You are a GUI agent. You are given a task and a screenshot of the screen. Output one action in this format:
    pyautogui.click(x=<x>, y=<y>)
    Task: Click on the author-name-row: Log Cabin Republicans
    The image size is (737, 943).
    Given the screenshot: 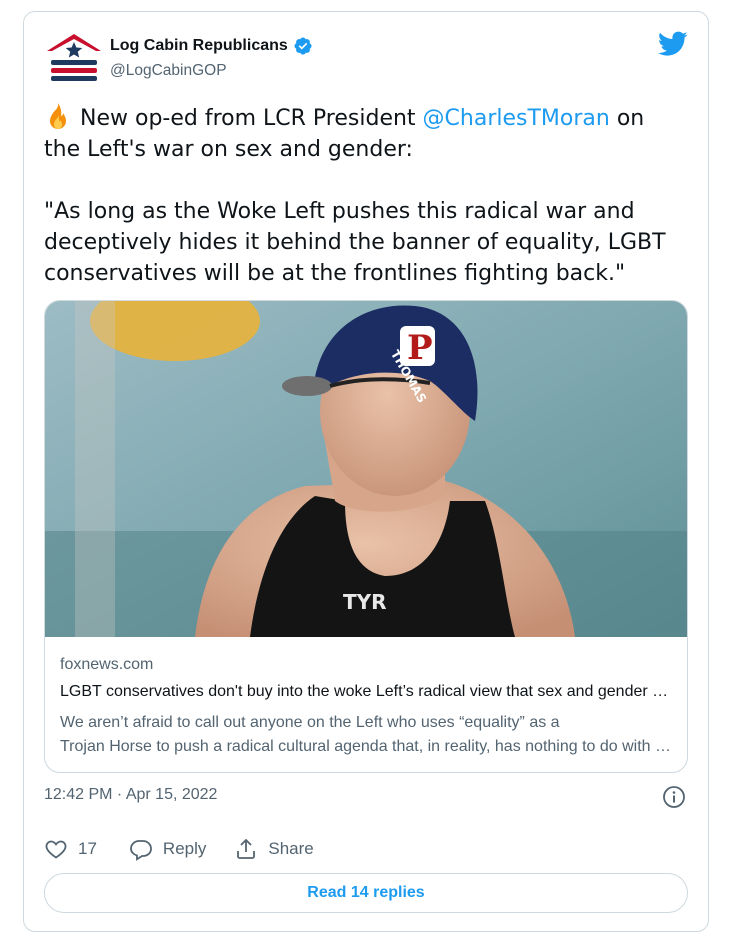 What is the action you would take?
    pyautogui.click(x=211, y=46)
    